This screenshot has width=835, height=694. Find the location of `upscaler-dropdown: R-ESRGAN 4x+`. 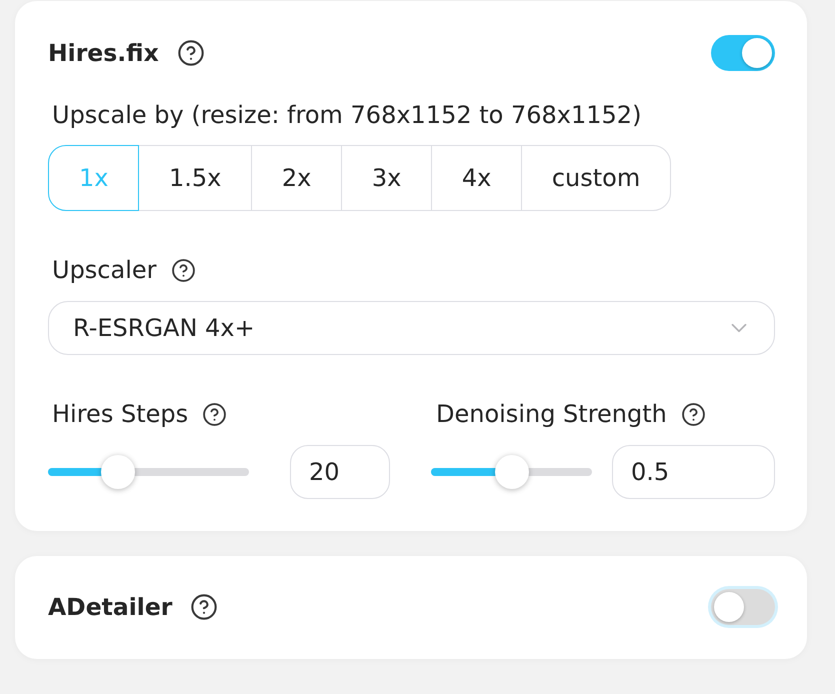

upscaler-dropdown: R-ESRGAN 4x+ is located at coordinates (411, 328).